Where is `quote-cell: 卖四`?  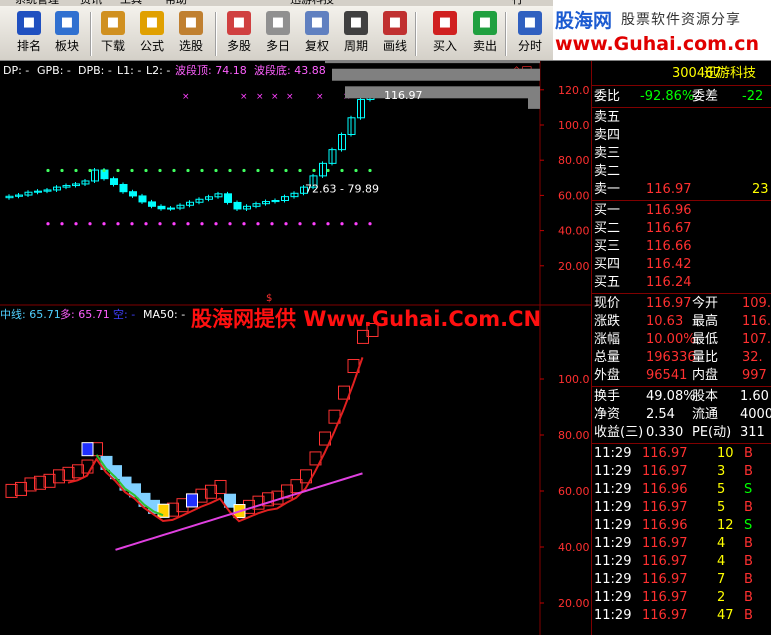
quote-cell: 卖四 is located at coordinates (607, 135).